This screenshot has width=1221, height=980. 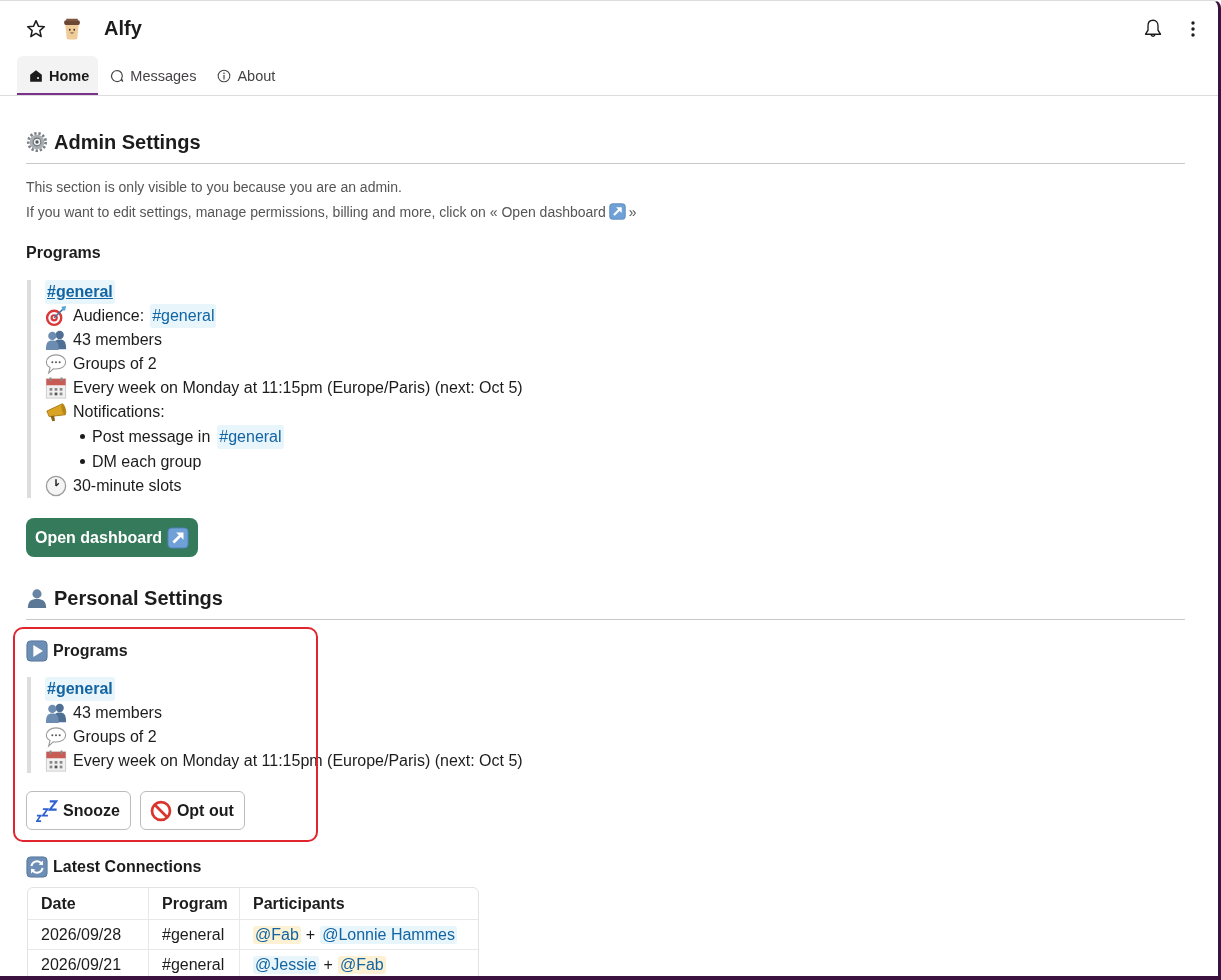 What do you see at coordinates (123, 28) in the screenshot?
I see `app-title: Alfy` at bounding box center [123, 28].